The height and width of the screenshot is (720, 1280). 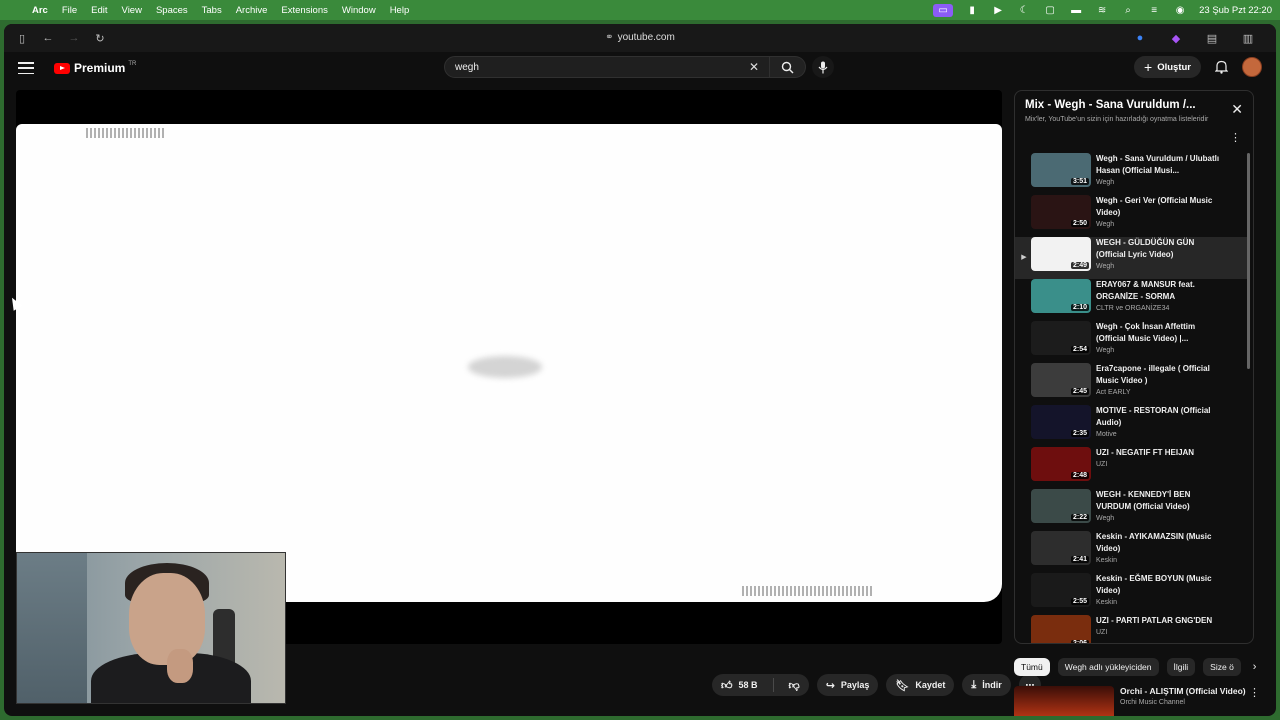 I want to click on playlist-item-title: Keskin - AYIKAMAZSIN (Music Video), so click(x=1161, y=543).